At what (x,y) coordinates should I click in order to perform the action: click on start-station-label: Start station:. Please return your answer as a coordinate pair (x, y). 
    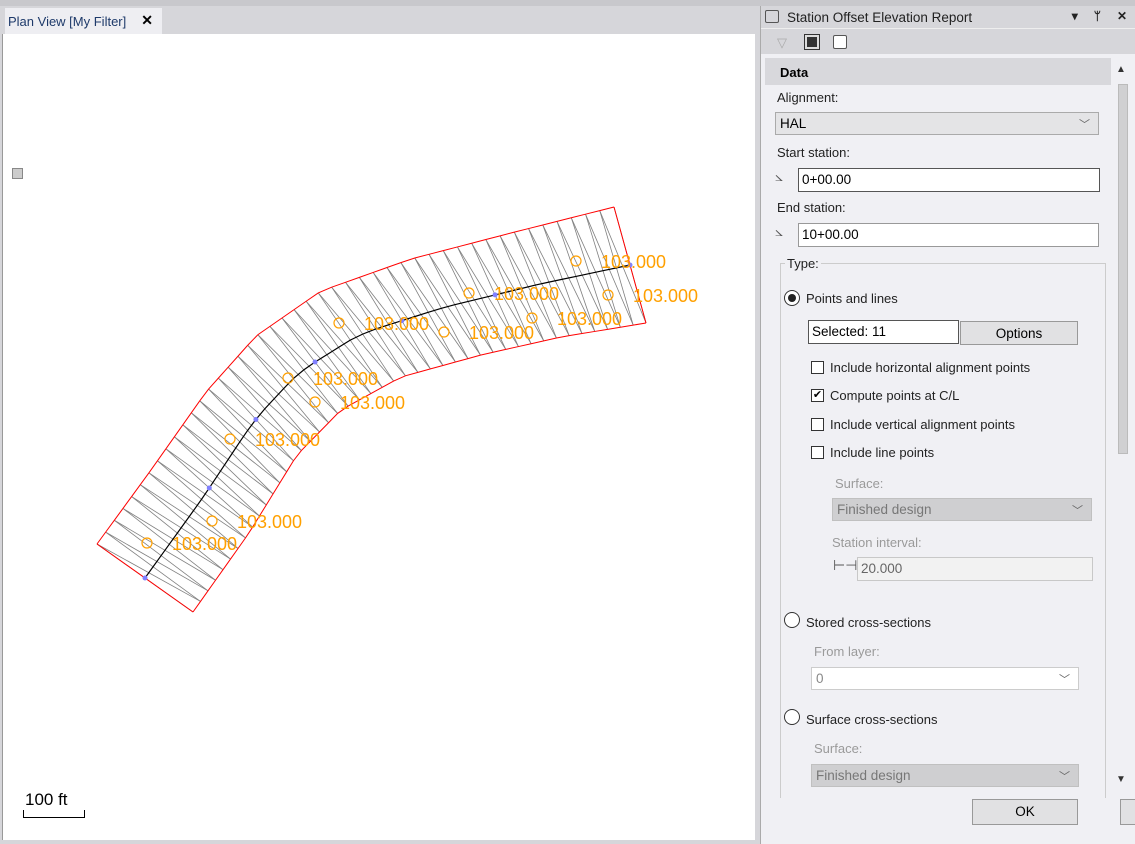
    Looking at the image, I should click on (813, 152).